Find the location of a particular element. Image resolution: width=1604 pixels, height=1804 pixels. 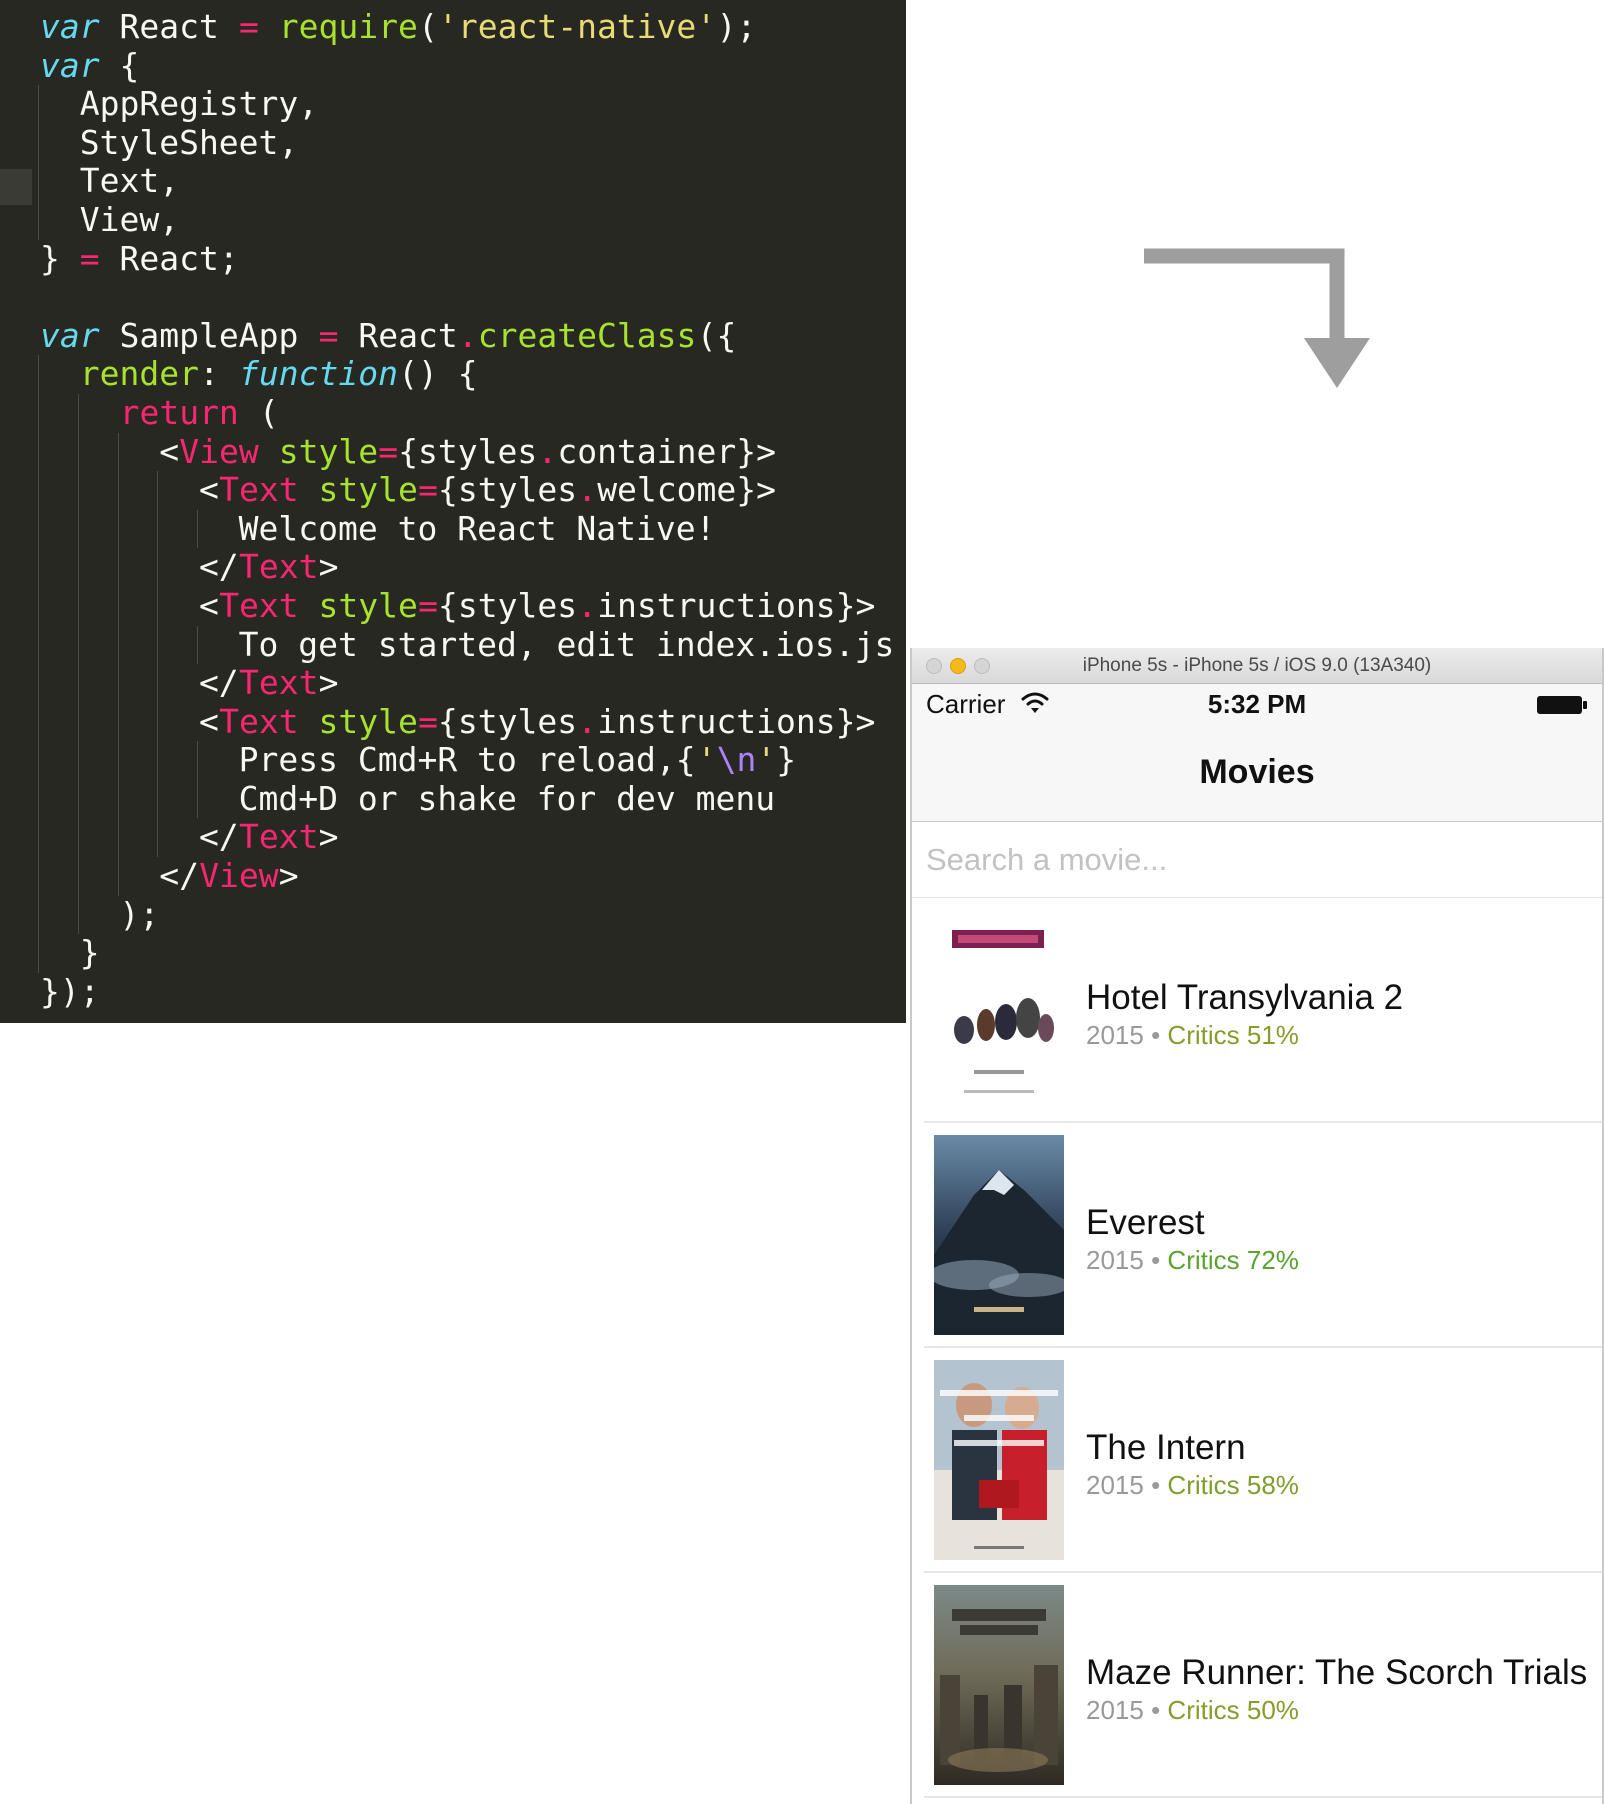

code-token: } is located at coordinates (60, 258).